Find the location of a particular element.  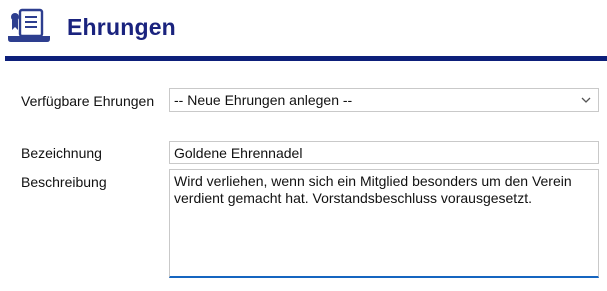

header-divider is located at coordinates (306, 58).